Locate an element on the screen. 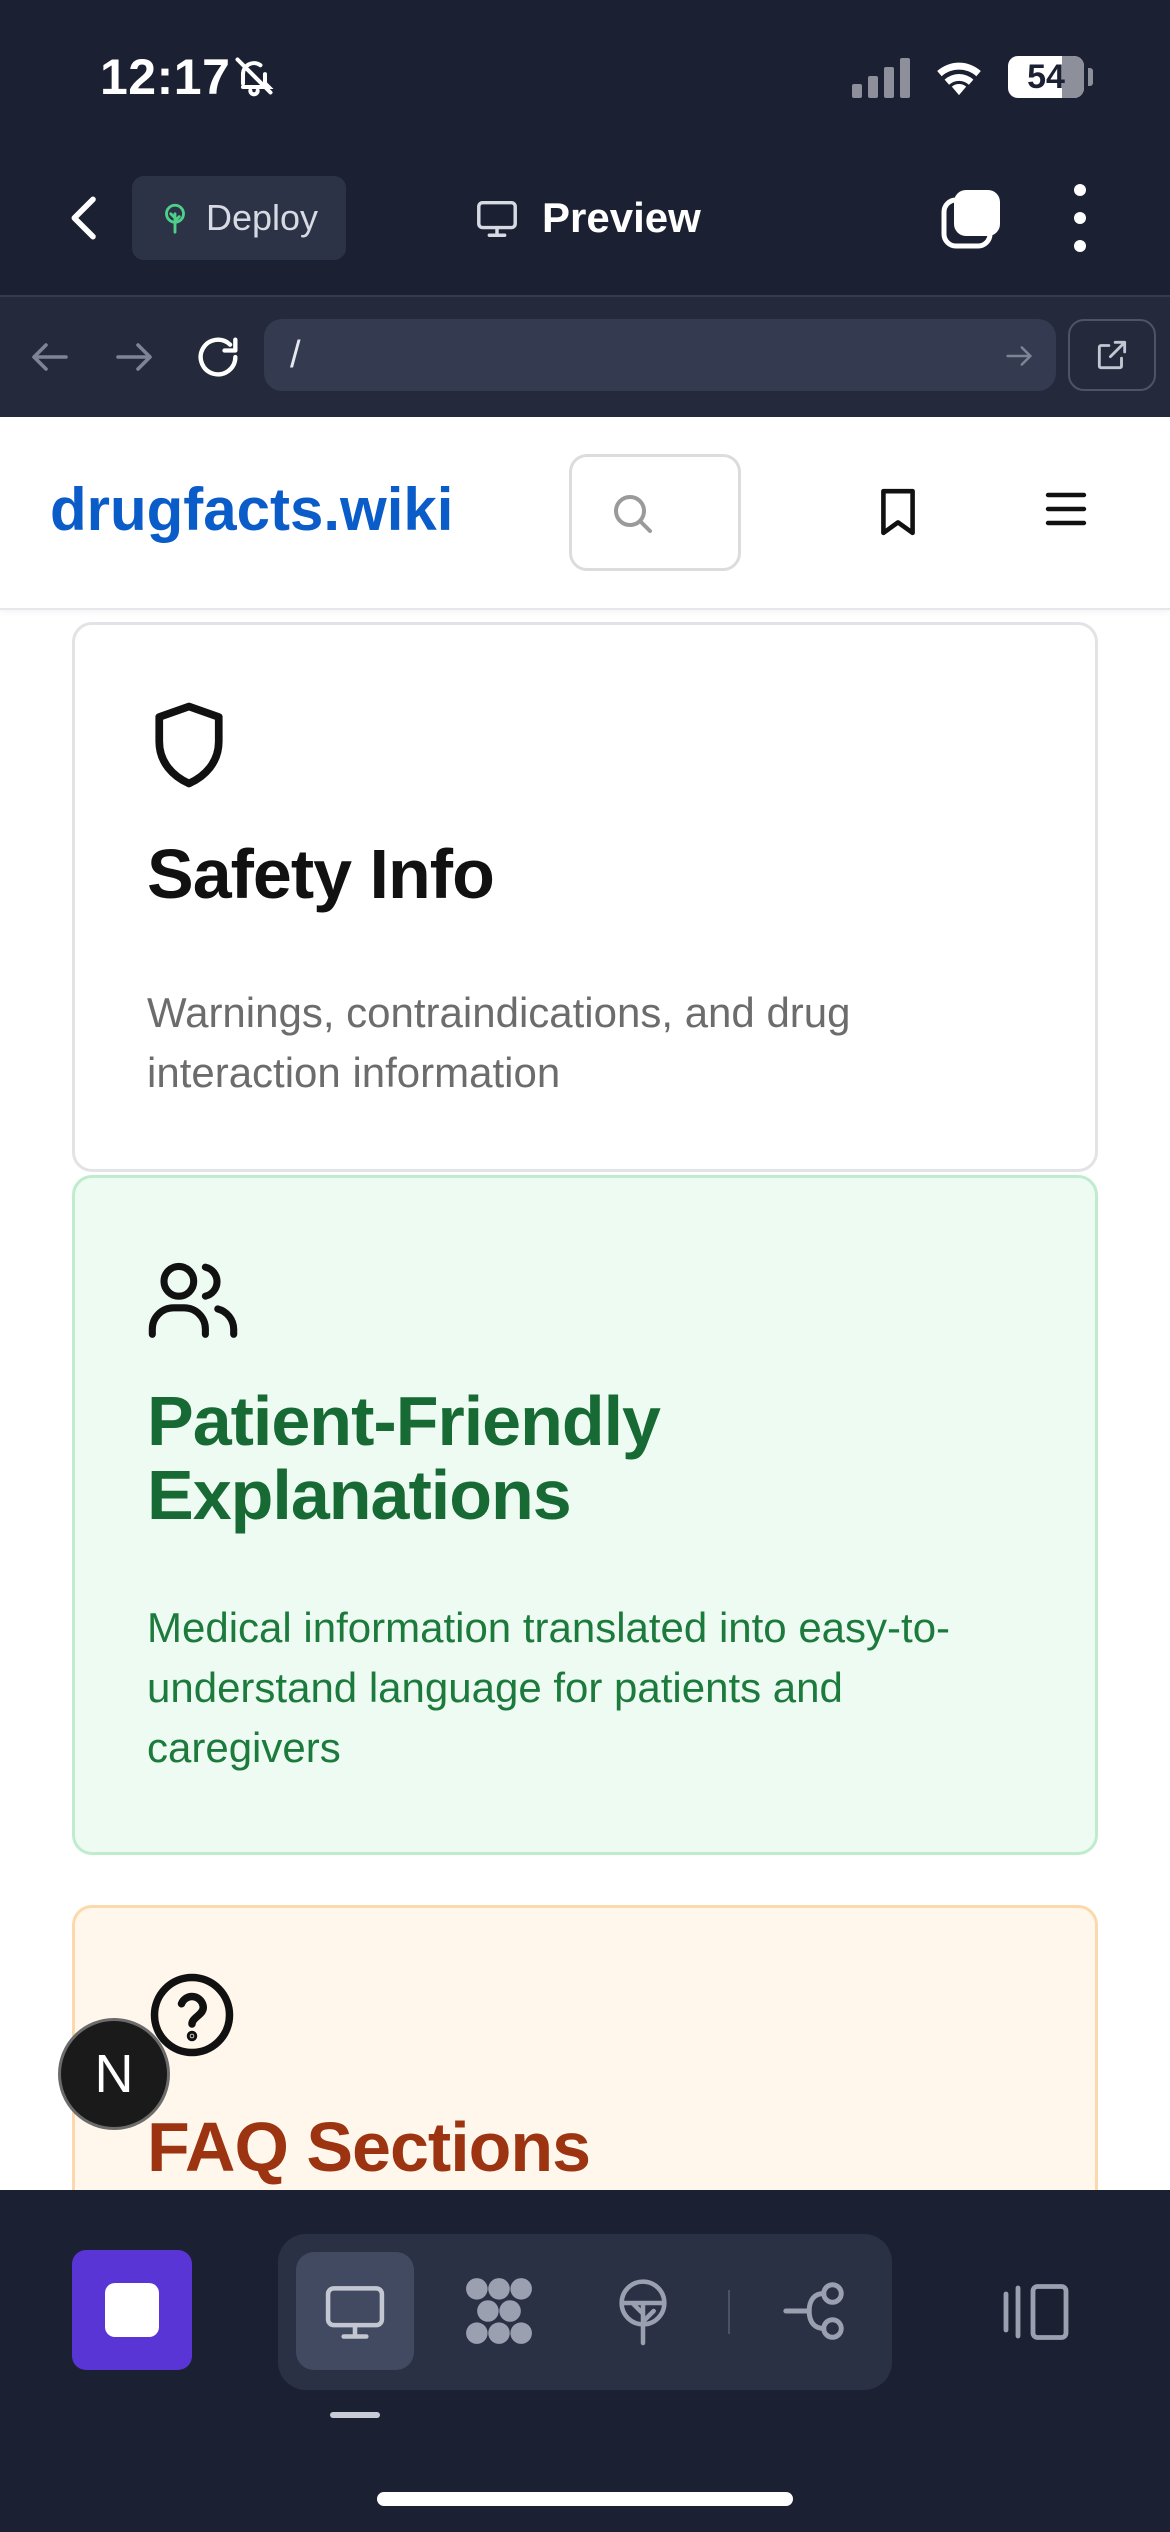 The width and height of the screenshot is (1170, 2532). preview-label: Preview is located at coordinates (621, 217).